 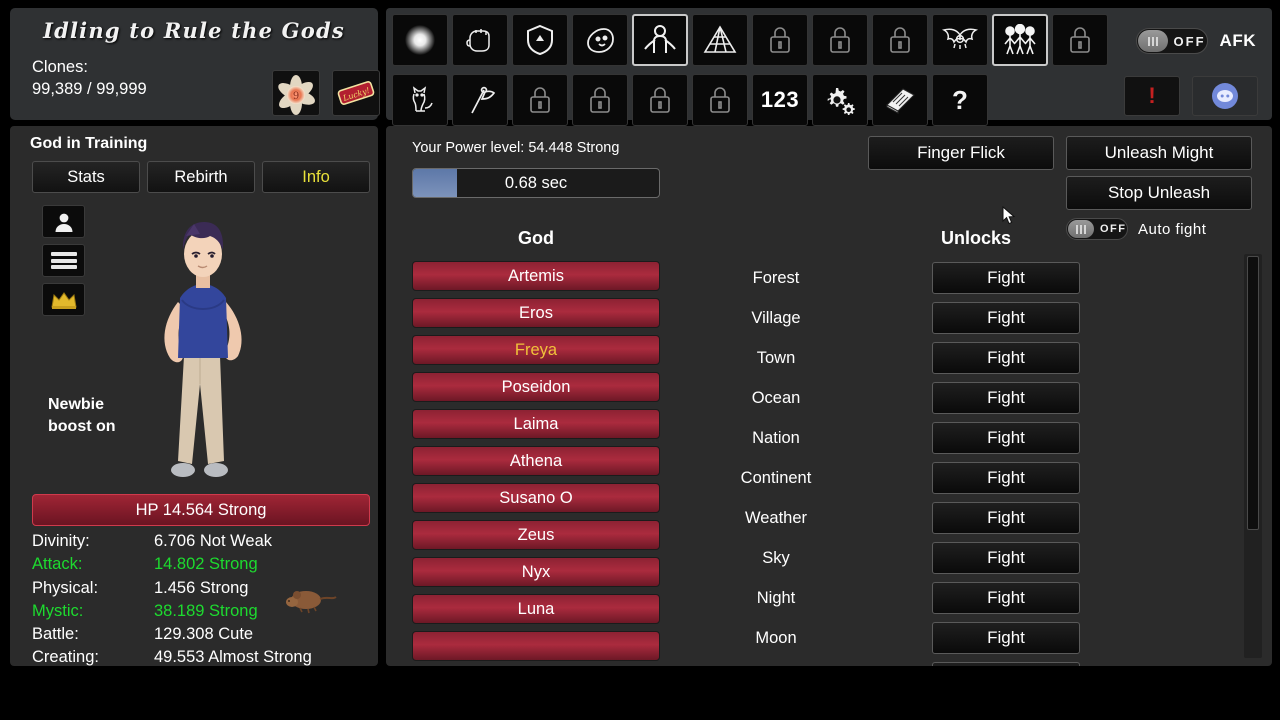 What do you see at coordinates (65, 657) in the screenshot?
I see `stat-key: Creating:` at bounding box center [65, 657].